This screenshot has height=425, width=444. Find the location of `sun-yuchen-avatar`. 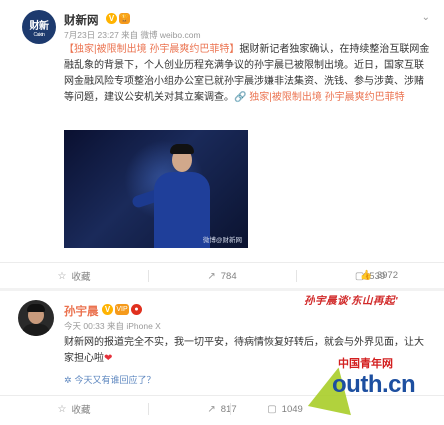

sun-yuchen-avatar is located at coordinates (36, 318).